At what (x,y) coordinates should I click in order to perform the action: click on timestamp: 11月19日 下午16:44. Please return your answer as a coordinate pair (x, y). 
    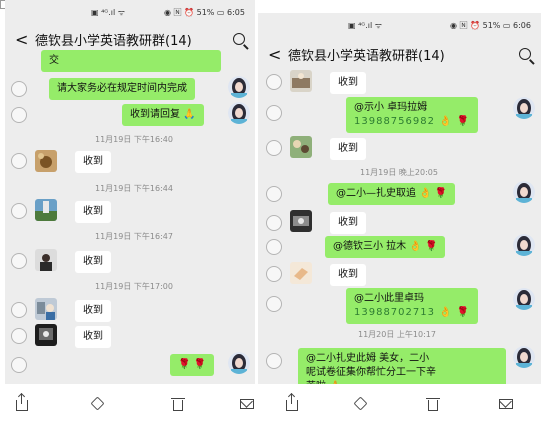
    Looking at the image, I should click on (134, 188).